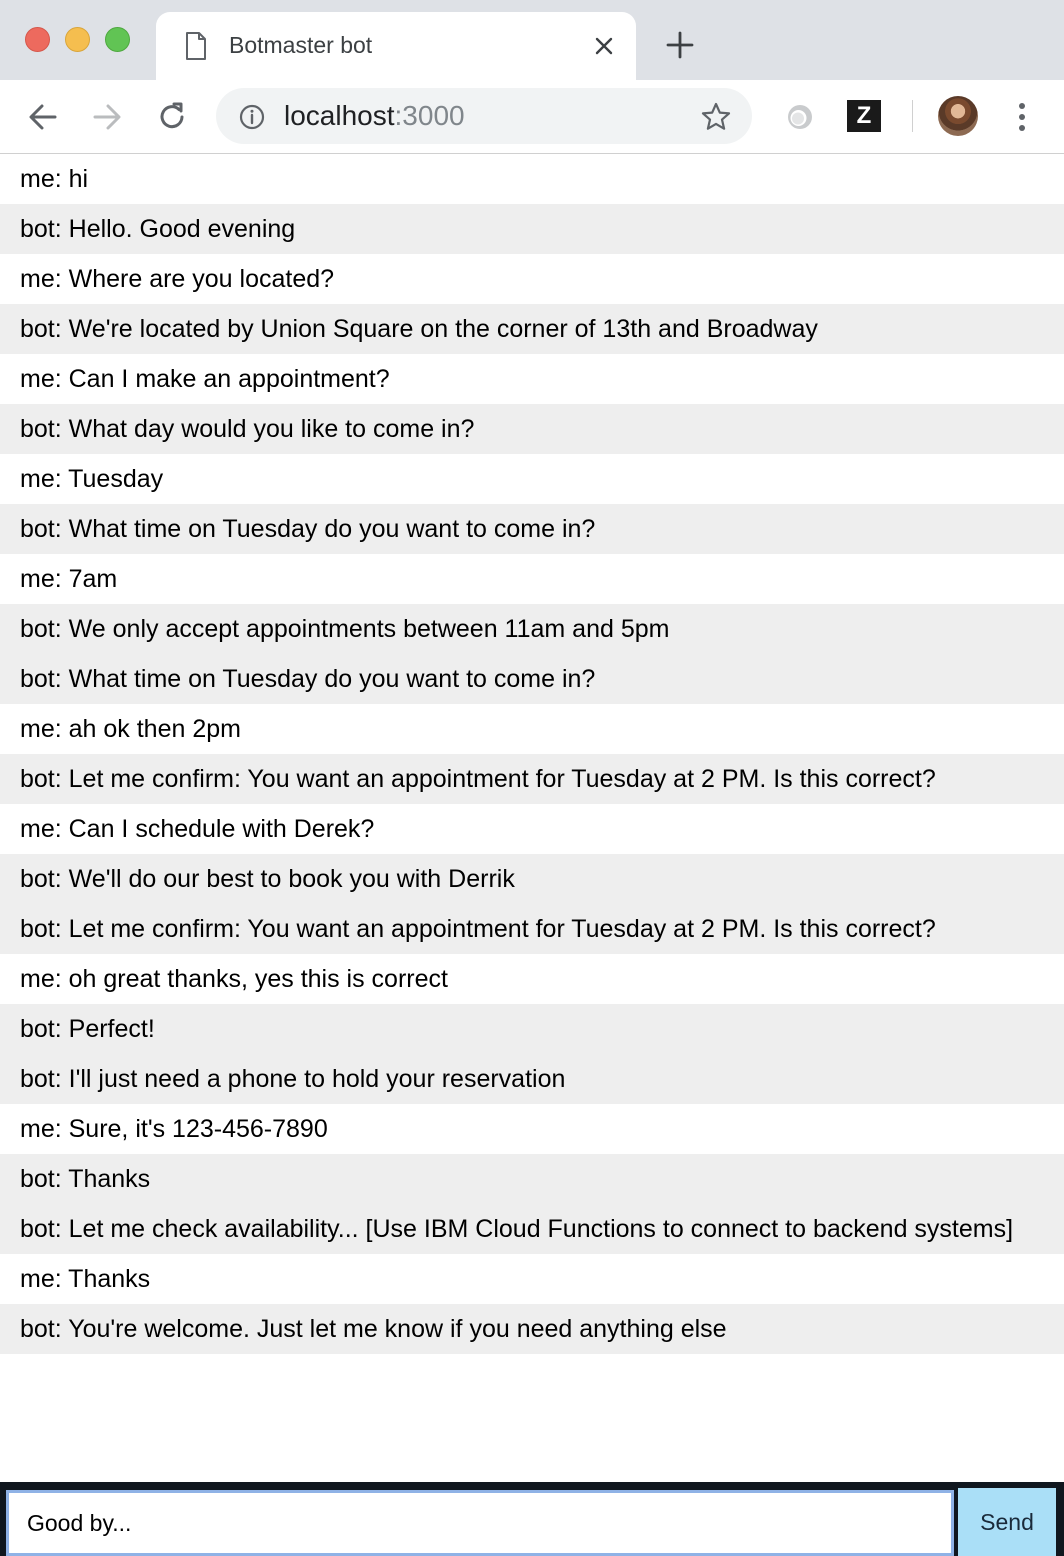 The height and width of the screenshot is (1556, 1064). I want to click on window-close-button, so click(37, 39).